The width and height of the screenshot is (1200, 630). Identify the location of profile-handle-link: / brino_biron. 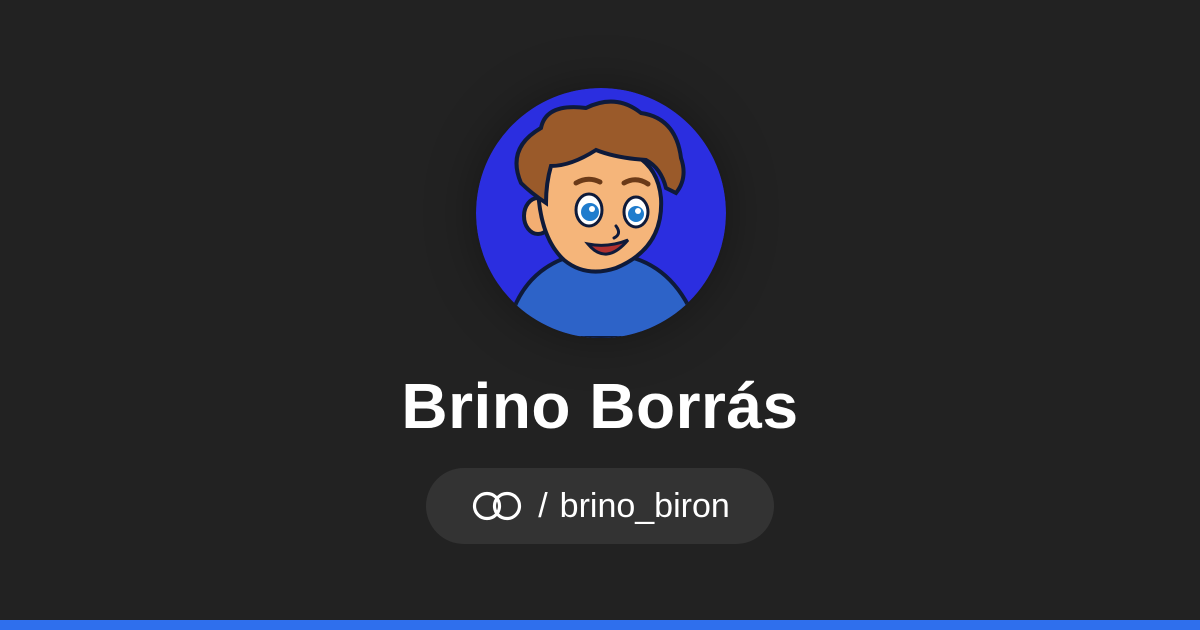
(600, 506).